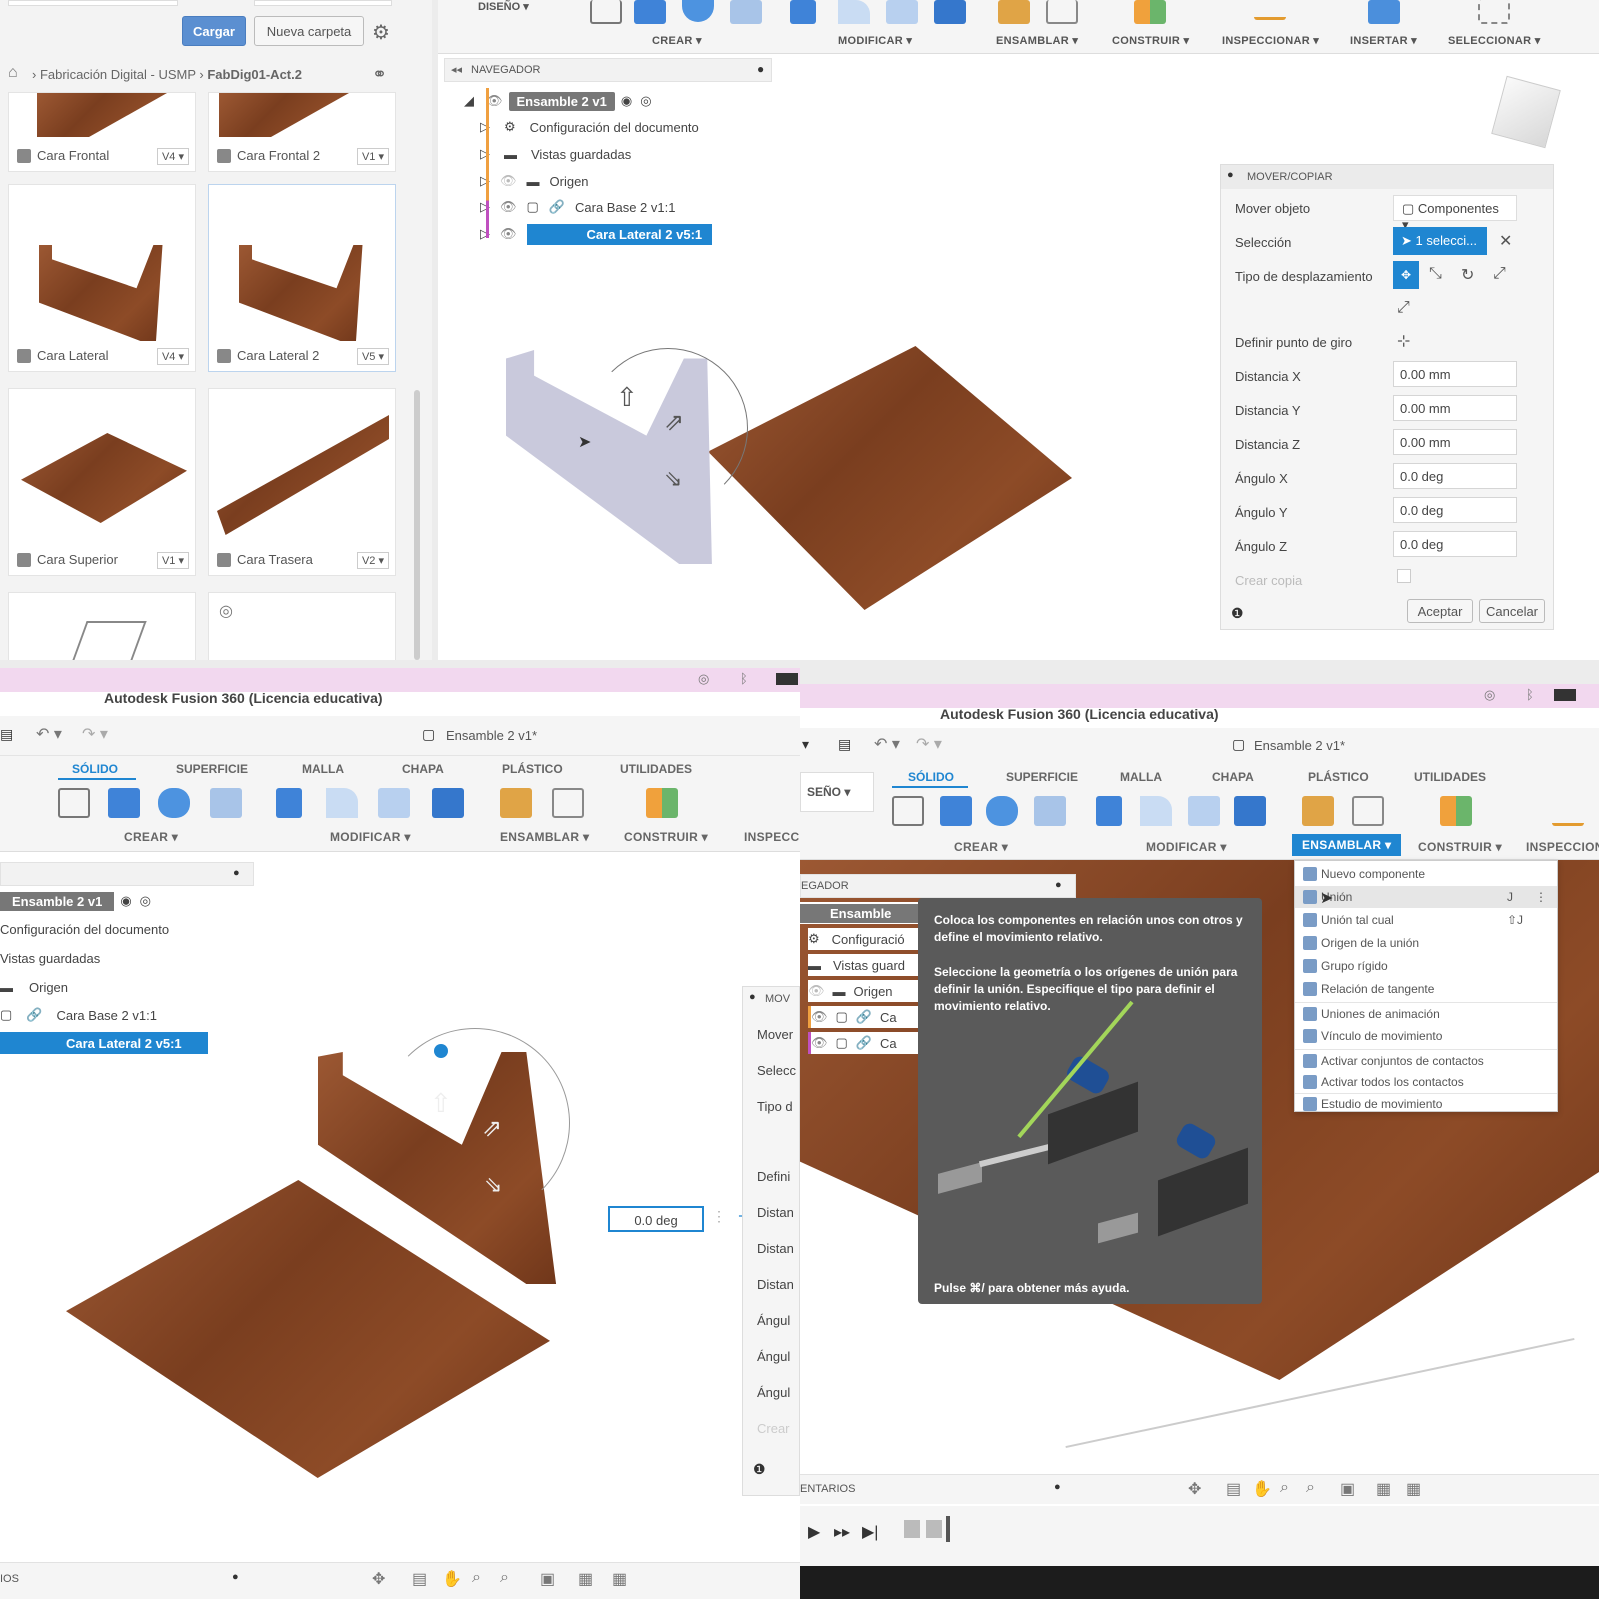 The image size is (1599, 1599). What do you see at coordinates (475, 1123) in the screenshot?
I see `rotate-manipulator` at bounding box center [475, 1123].